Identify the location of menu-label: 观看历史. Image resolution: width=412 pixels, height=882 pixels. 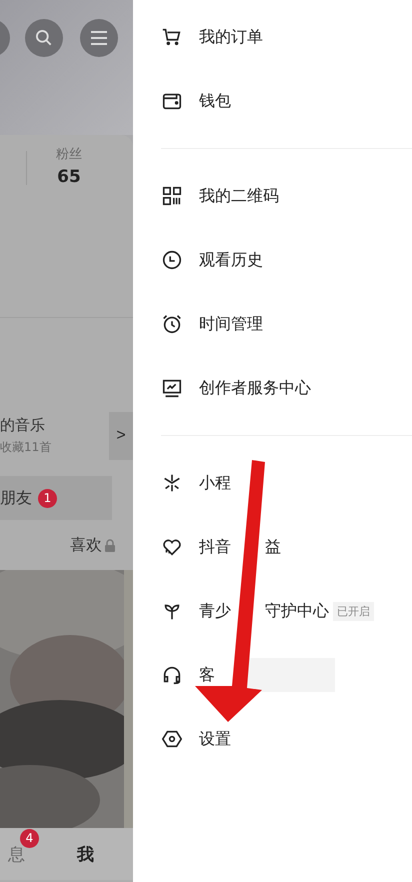
(231, 260).